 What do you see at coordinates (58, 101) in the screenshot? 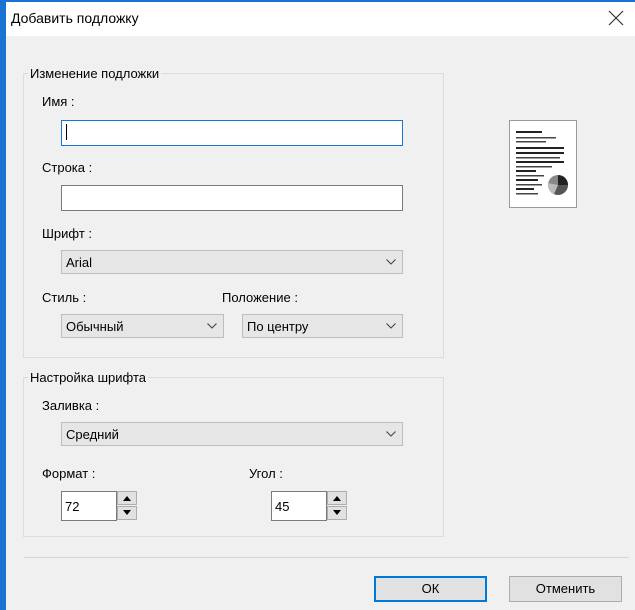
I see `name-label: Имя :` at bounding box center [58, 101].